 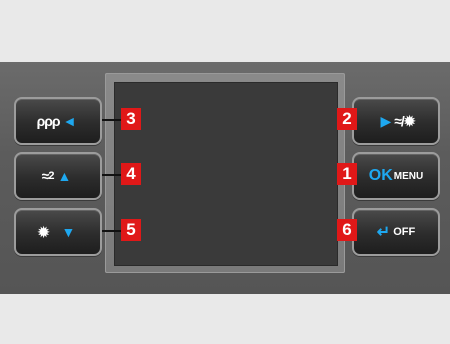 I want to click on return-arrow-icon: ↵, so click(x=383, y=232).